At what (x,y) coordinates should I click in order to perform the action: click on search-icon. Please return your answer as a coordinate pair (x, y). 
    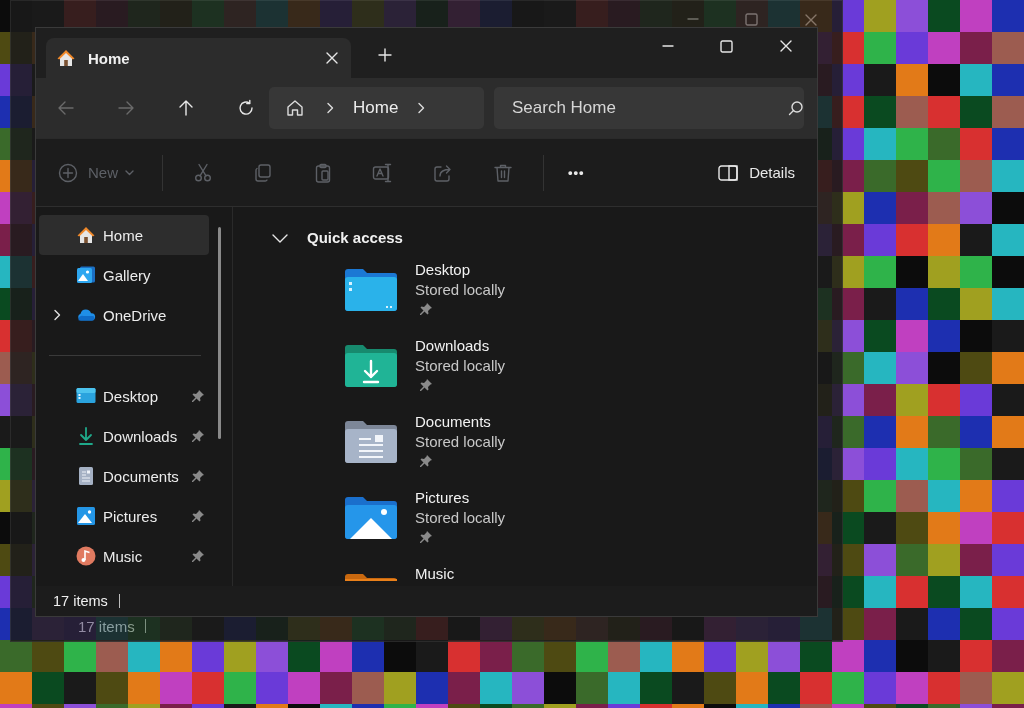
    Looking at the image, I should click on (796, 108).